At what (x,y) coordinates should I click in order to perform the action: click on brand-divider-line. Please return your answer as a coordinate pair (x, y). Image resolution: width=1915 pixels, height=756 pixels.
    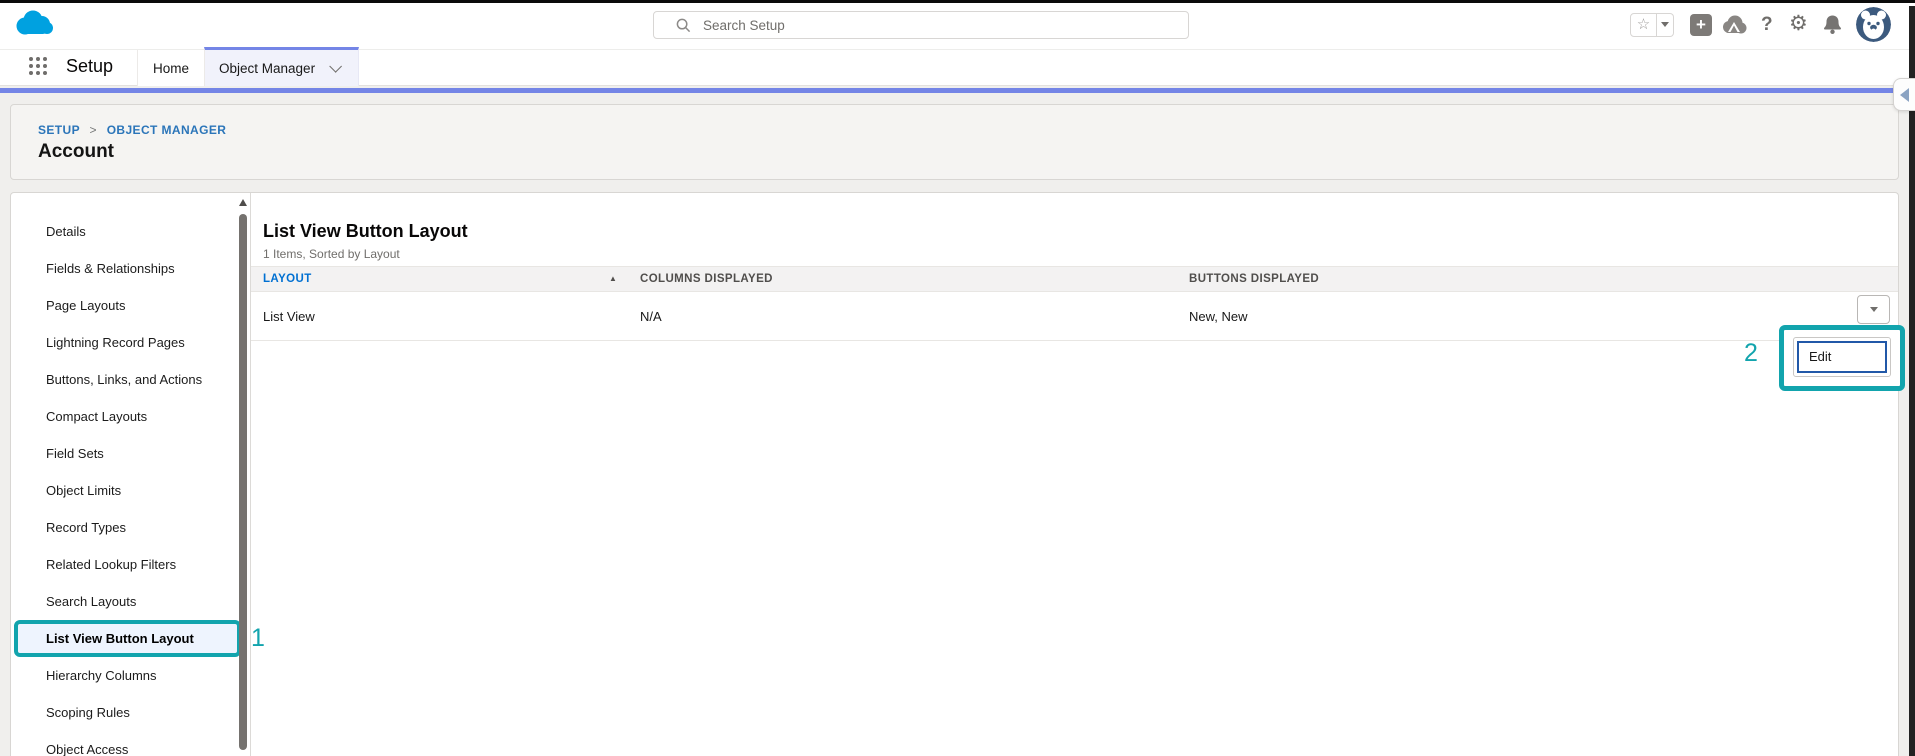
    Looking at the image, I should click on (957, 90).